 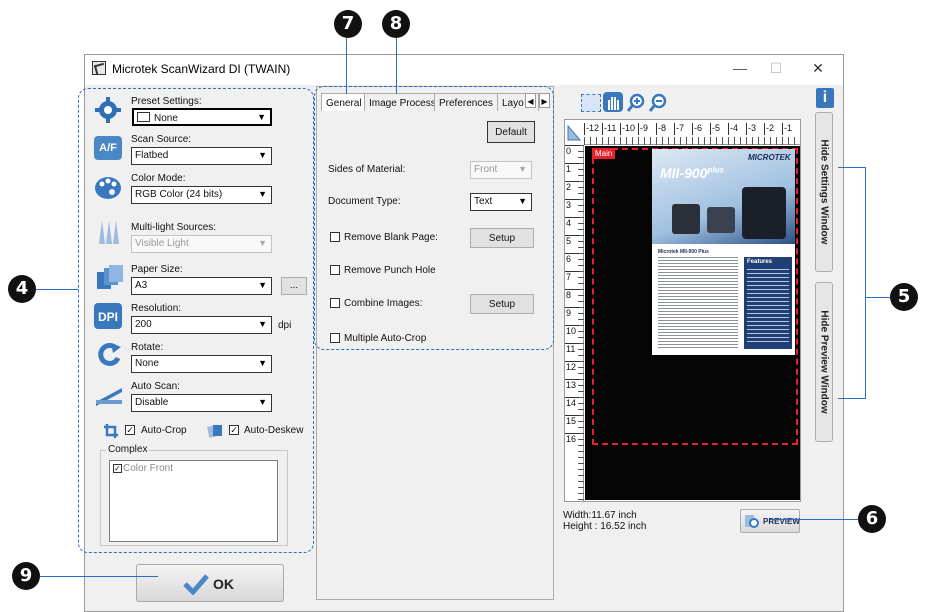 I want to click on ruler-tick-label: 0, so click(x=572, y=154).